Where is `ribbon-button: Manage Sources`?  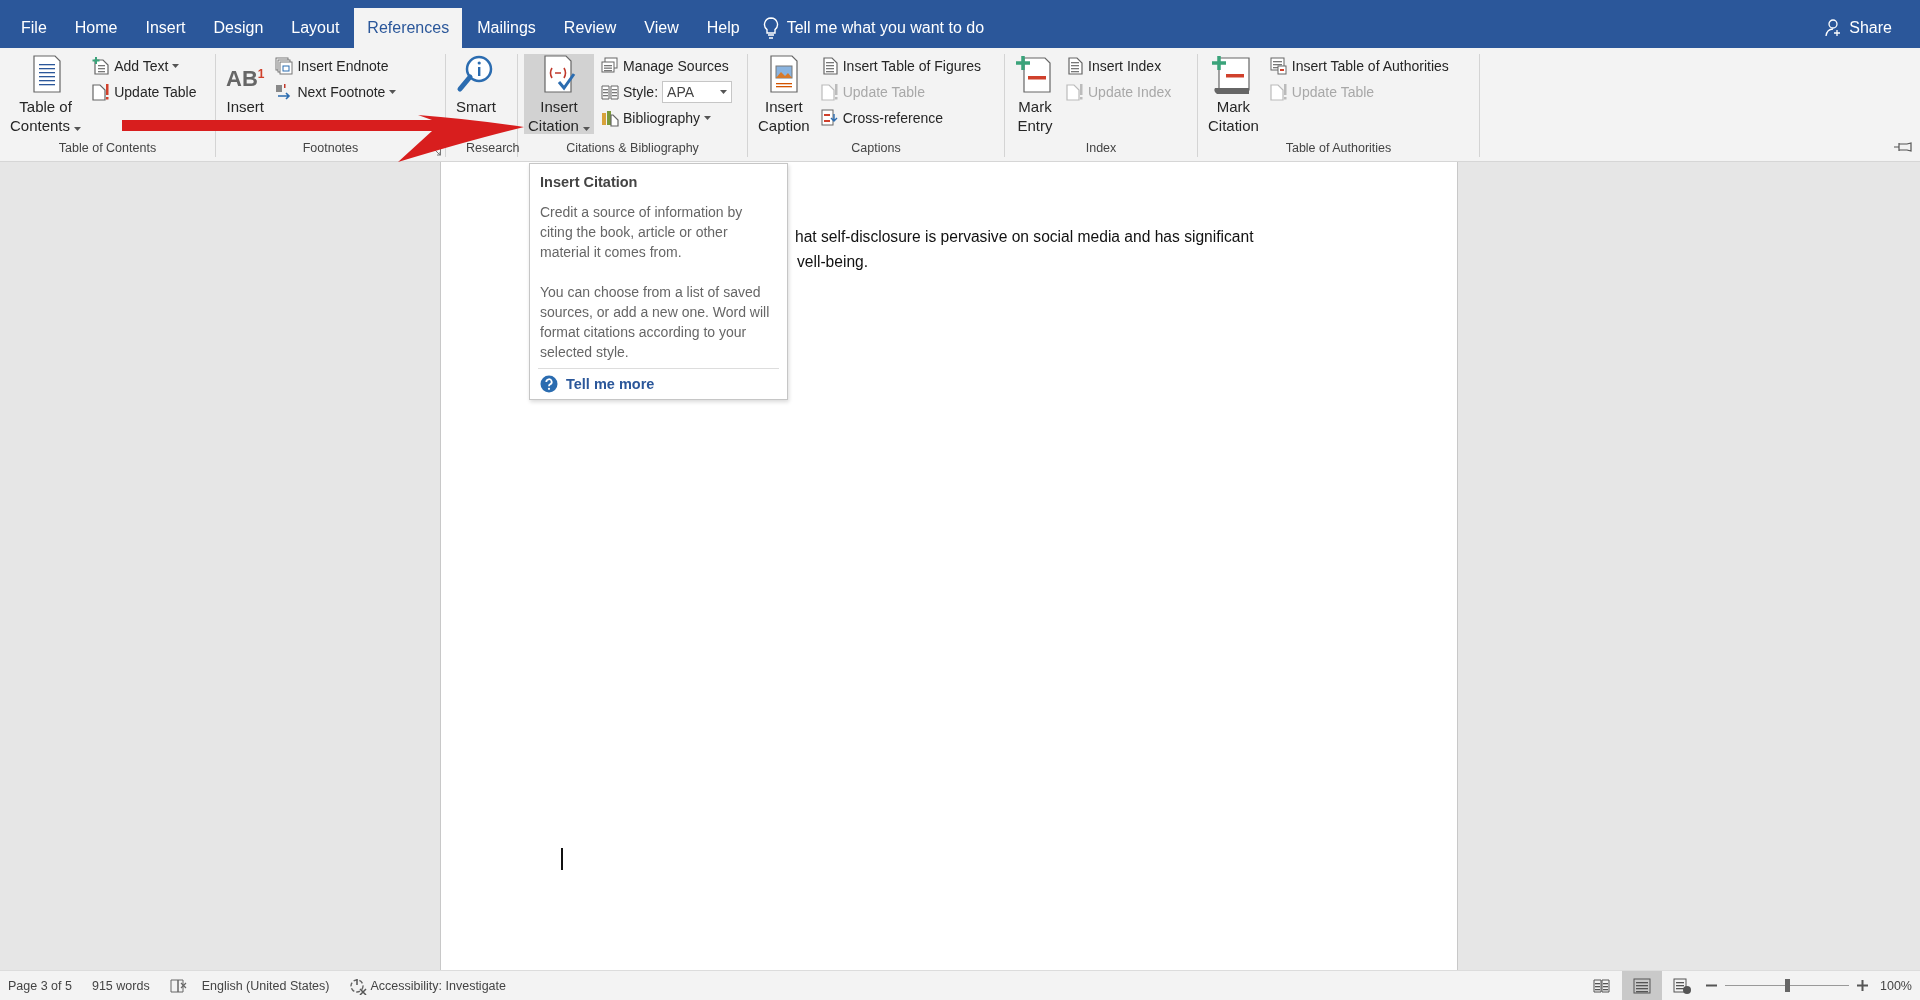
ribbon-button: Manage Sources is located at coordinates (667, 66).